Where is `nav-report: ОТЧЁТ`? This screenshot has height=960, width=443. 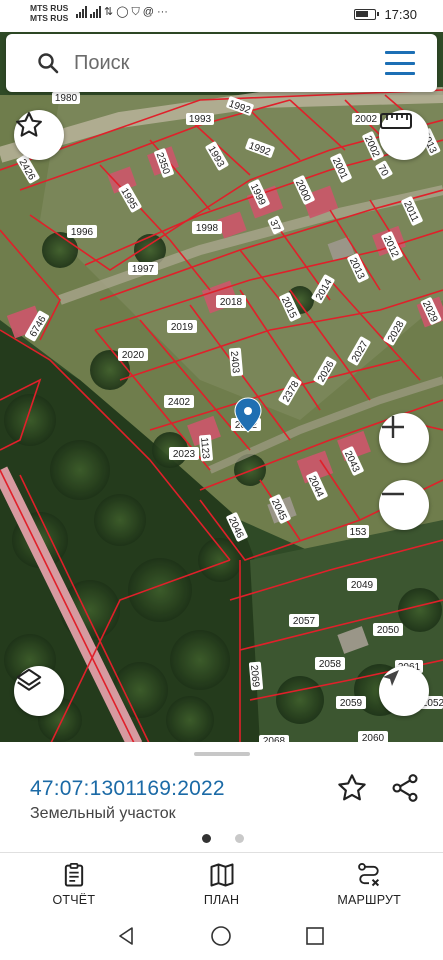
nav-report: ОТЧЁТ is located at coordinates (74, 883).